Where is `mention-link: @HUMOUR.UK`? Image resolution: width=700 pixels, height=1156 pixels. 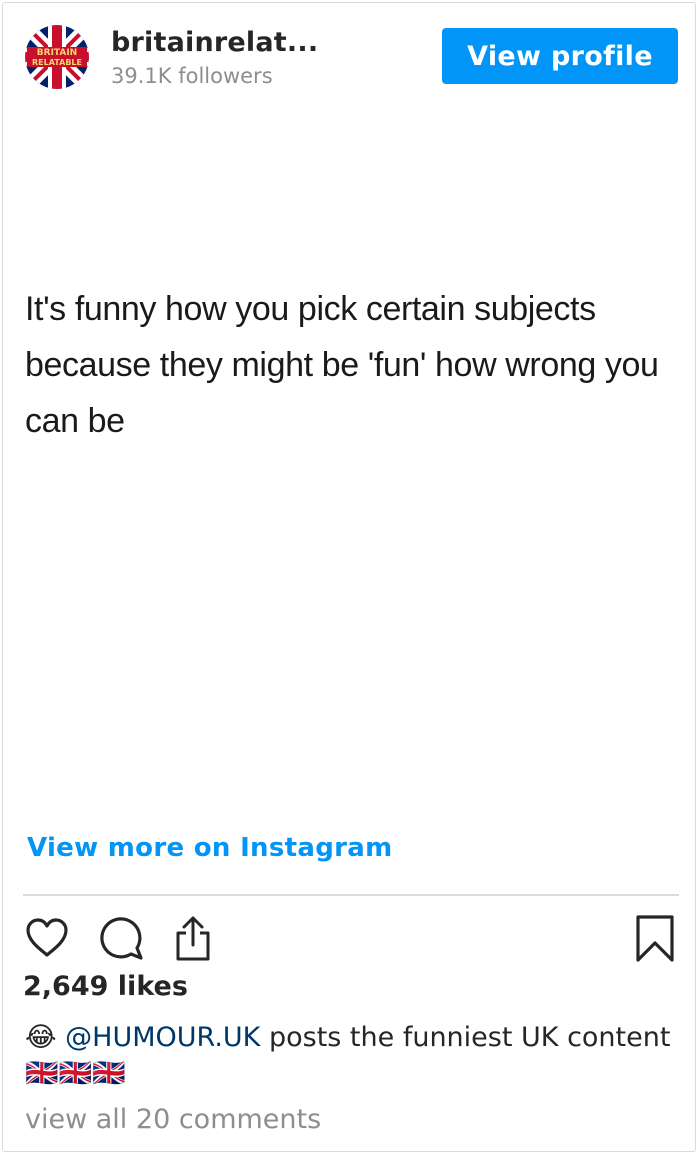
mention-link: @HUMOUR.UK is located at coordinates (162, 1037).